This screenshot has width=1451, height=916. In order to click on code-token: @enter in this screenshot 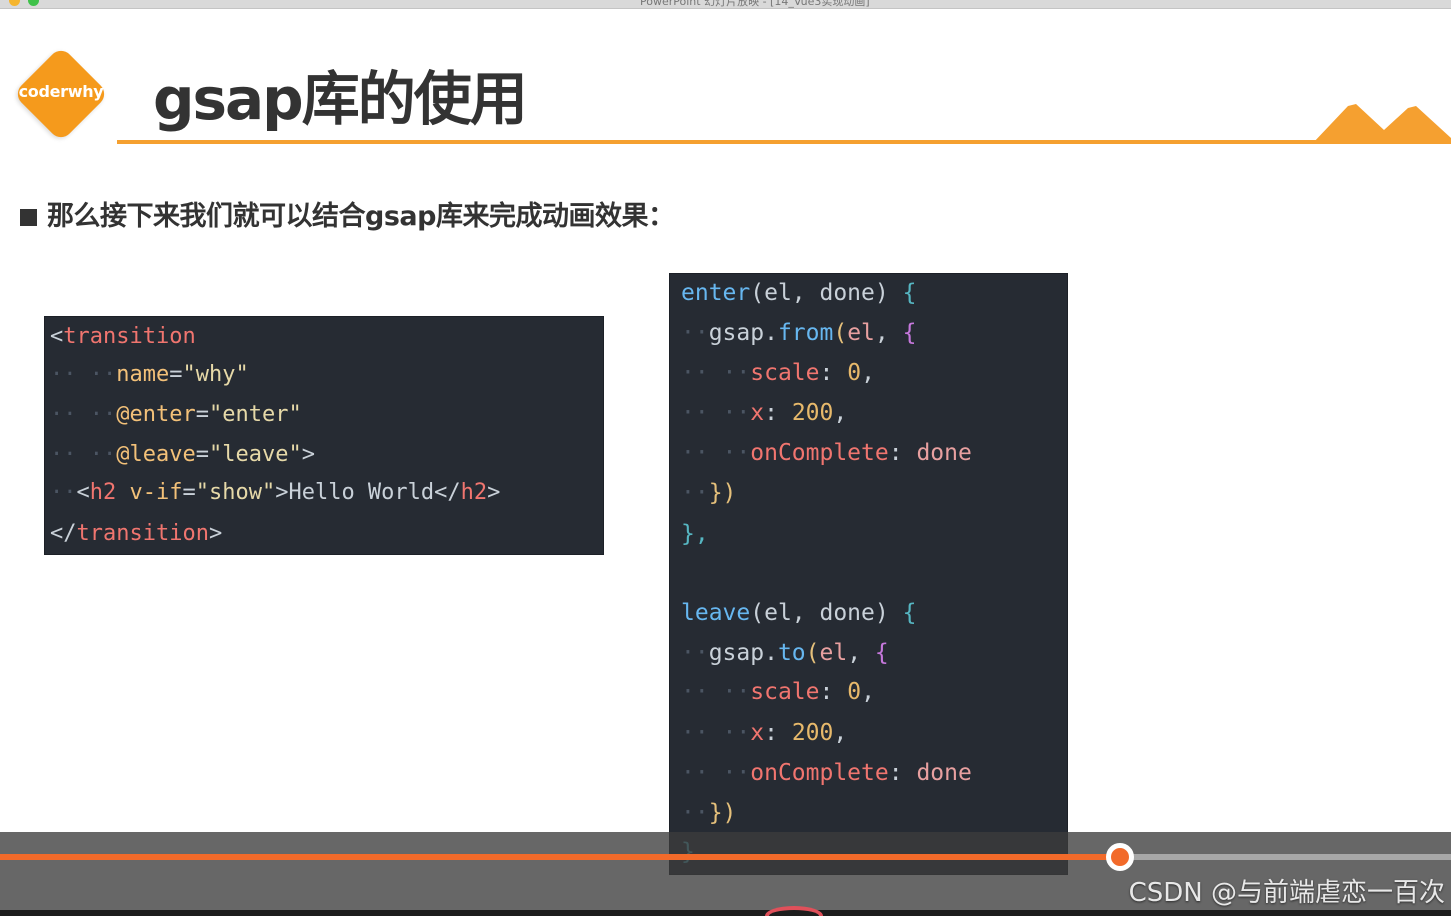, I will do `click(156, 414)`.